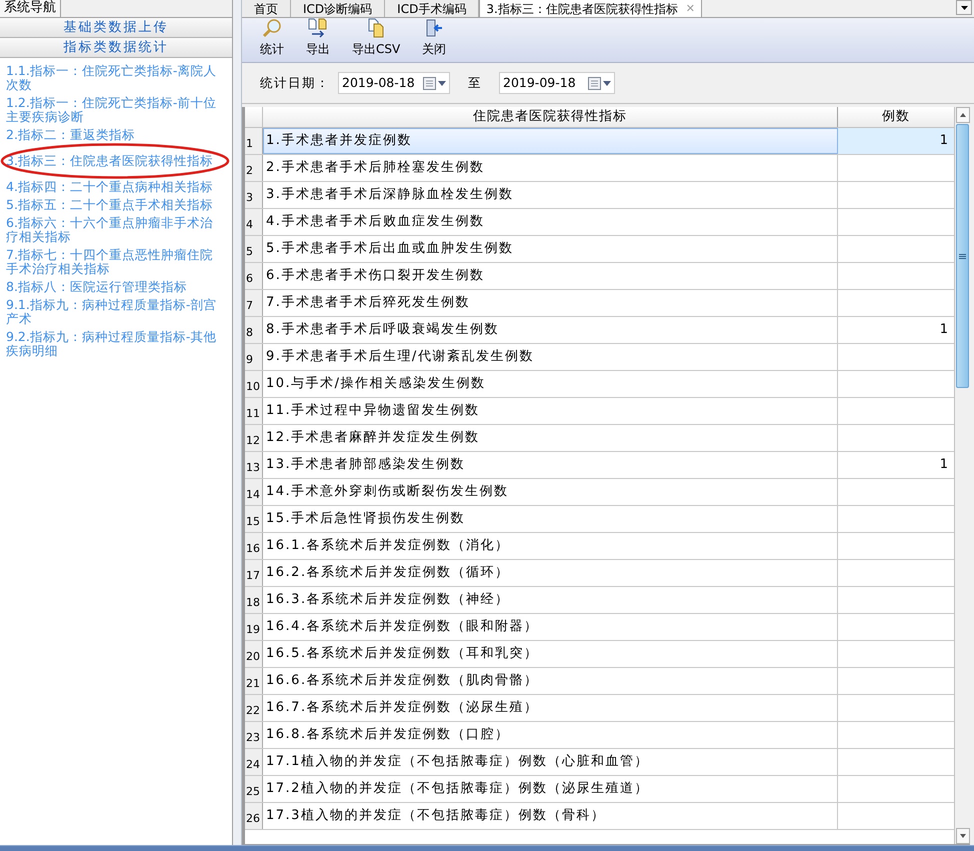 The height and width of the screenshot is (851, 974). I want to click on row-number: 4, so click(254, 222).